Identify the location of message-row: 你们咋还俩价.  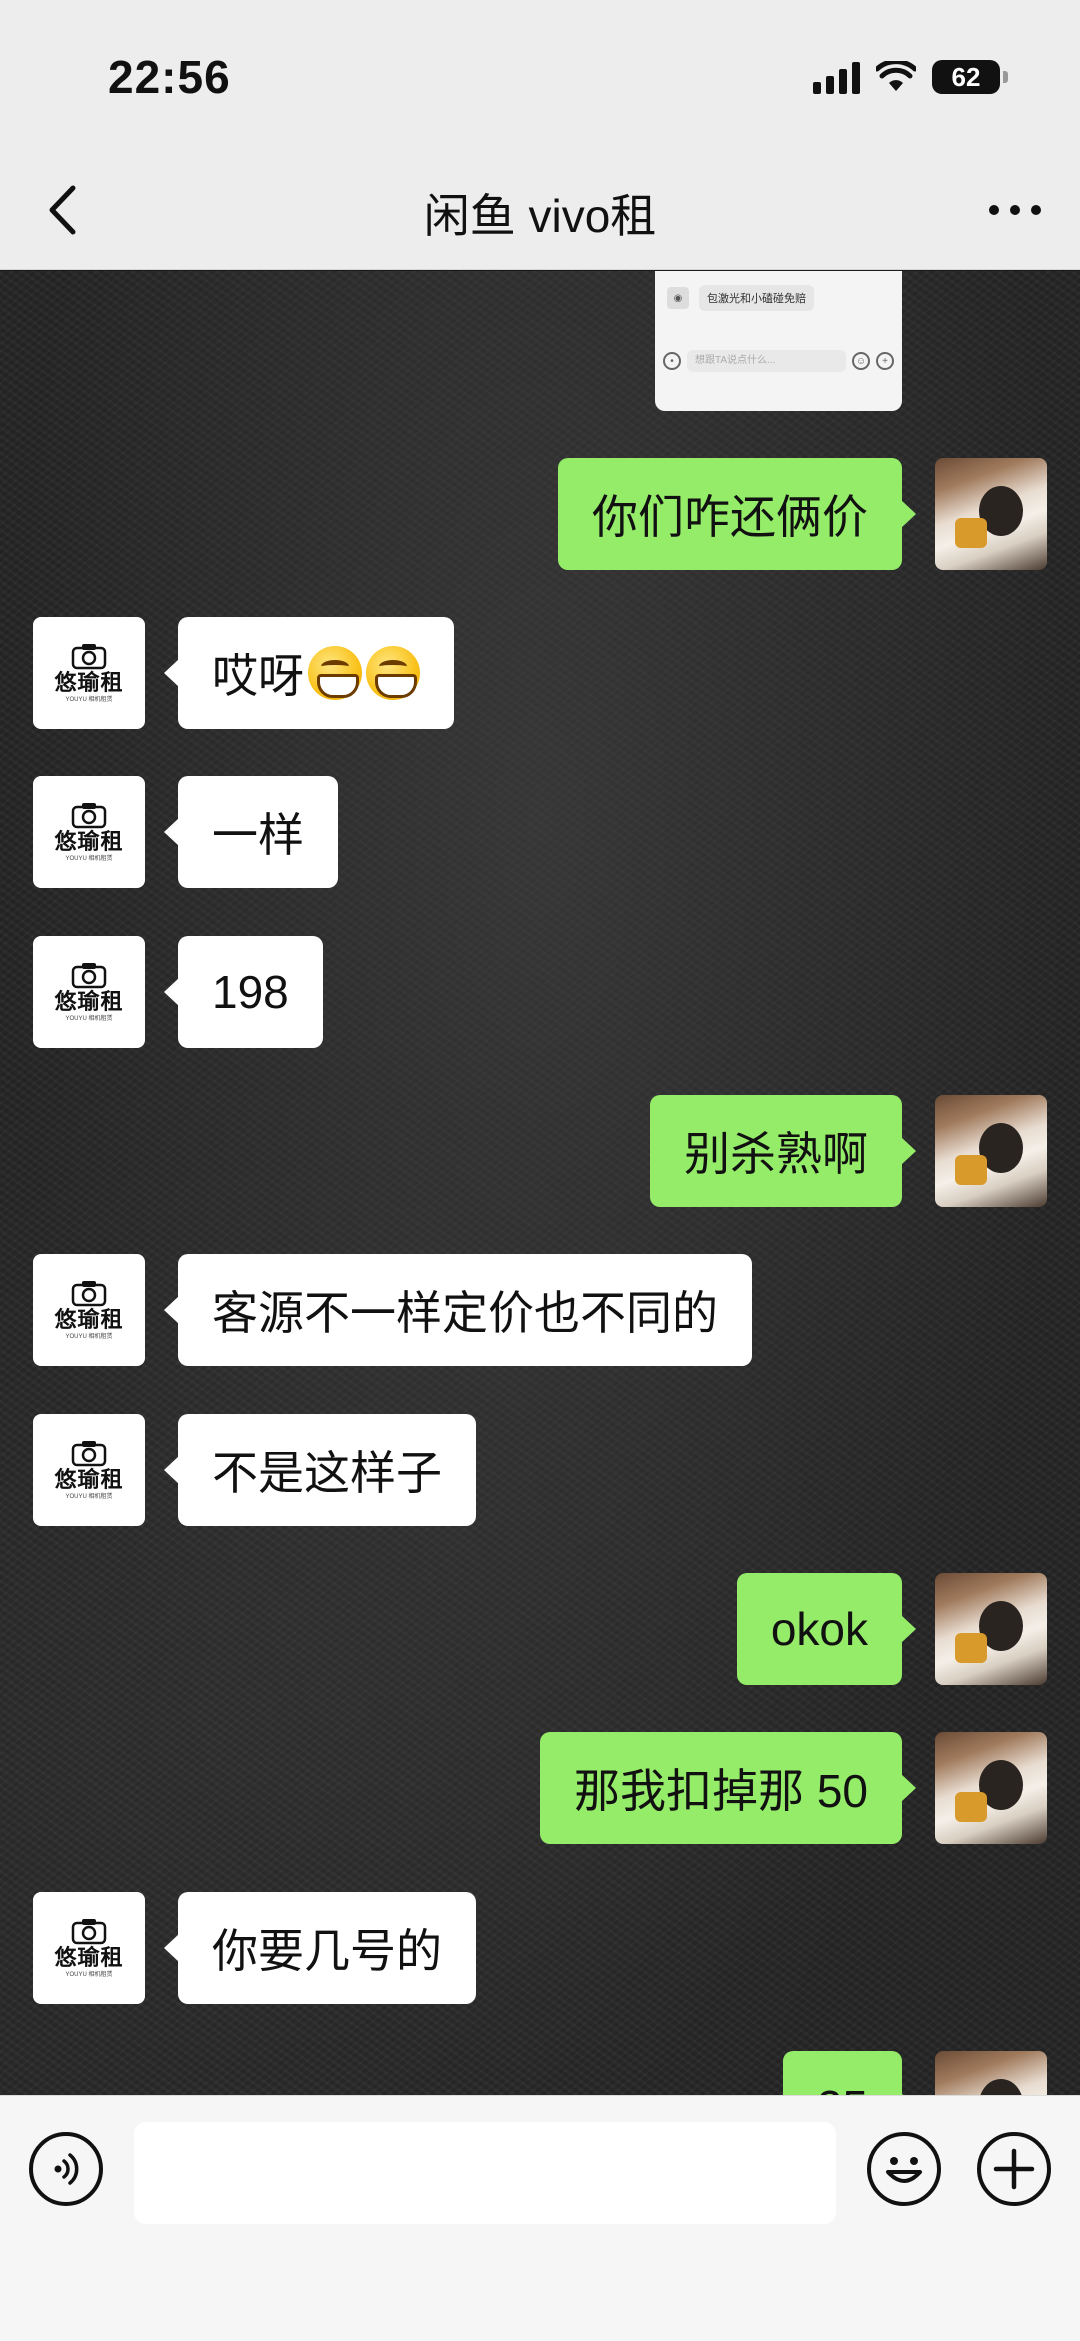
(802, 514).